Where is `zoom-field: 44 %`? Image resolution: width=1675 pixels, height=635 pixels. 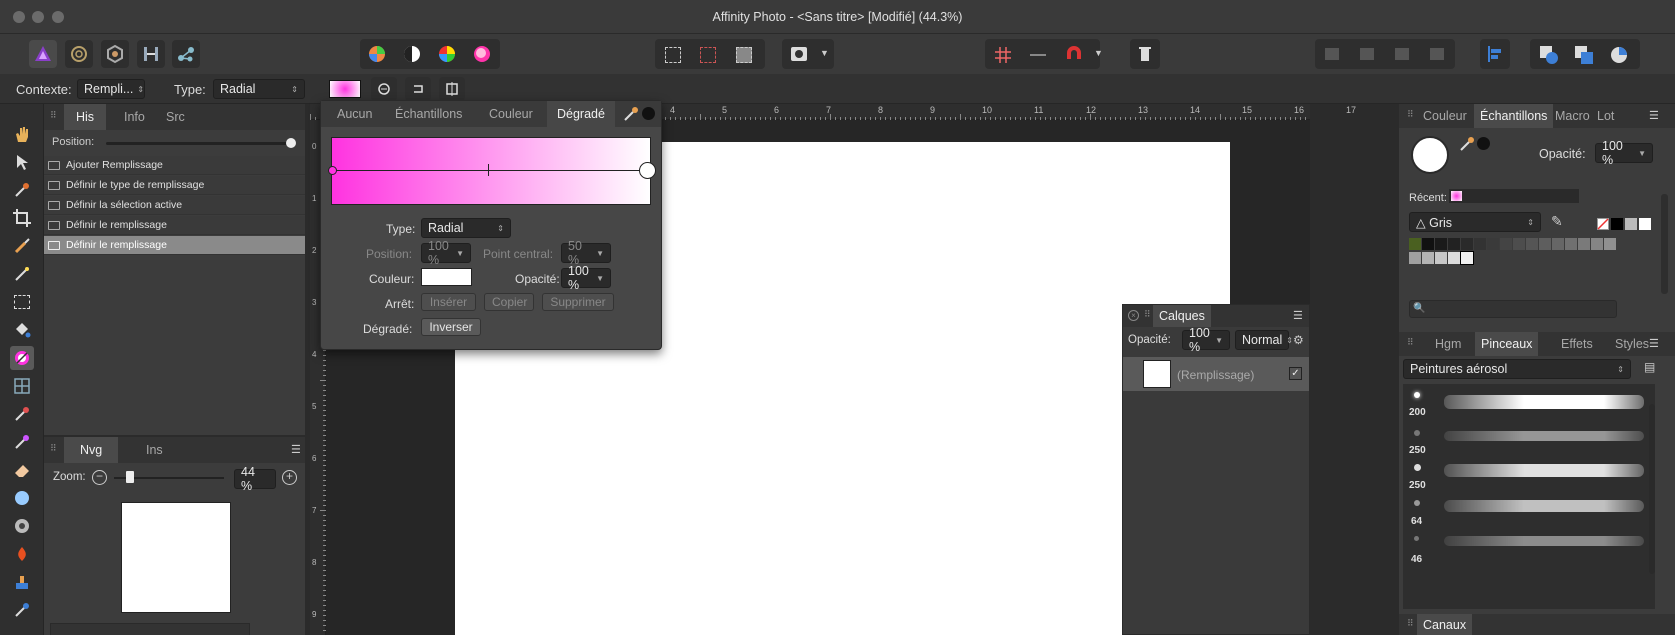 zoom-field: 44 % is located at coordinates (255, 479).